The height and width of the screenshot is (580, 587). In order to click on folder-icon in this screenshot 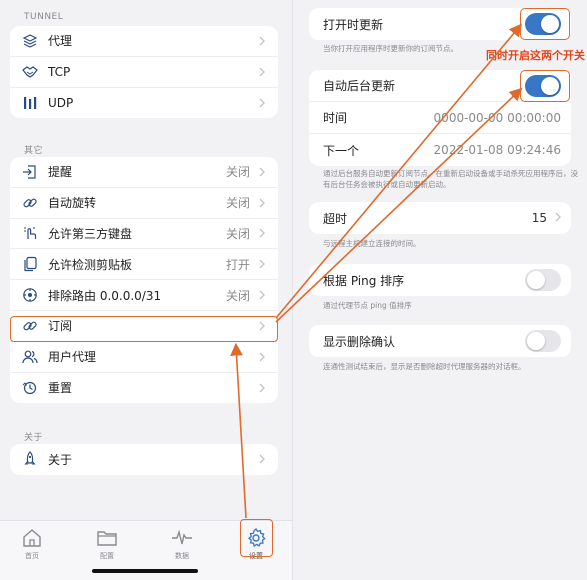, I will do `click(107, 538)`.